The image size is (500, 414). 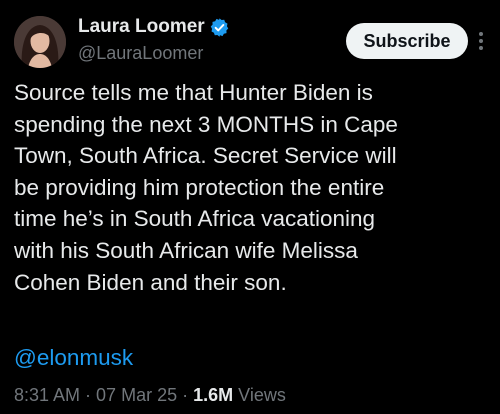 I want to click on tweet-text-line: with his South African wife Melissa, so click(x=186, y=250).